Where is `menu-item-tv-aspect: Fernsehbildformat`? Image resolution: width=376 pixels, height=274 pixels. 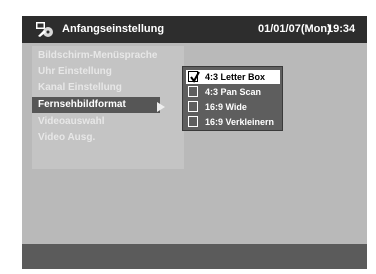 menu-item-tv-aspect: Fernsehbildformat is located at coordinates (96, 105).